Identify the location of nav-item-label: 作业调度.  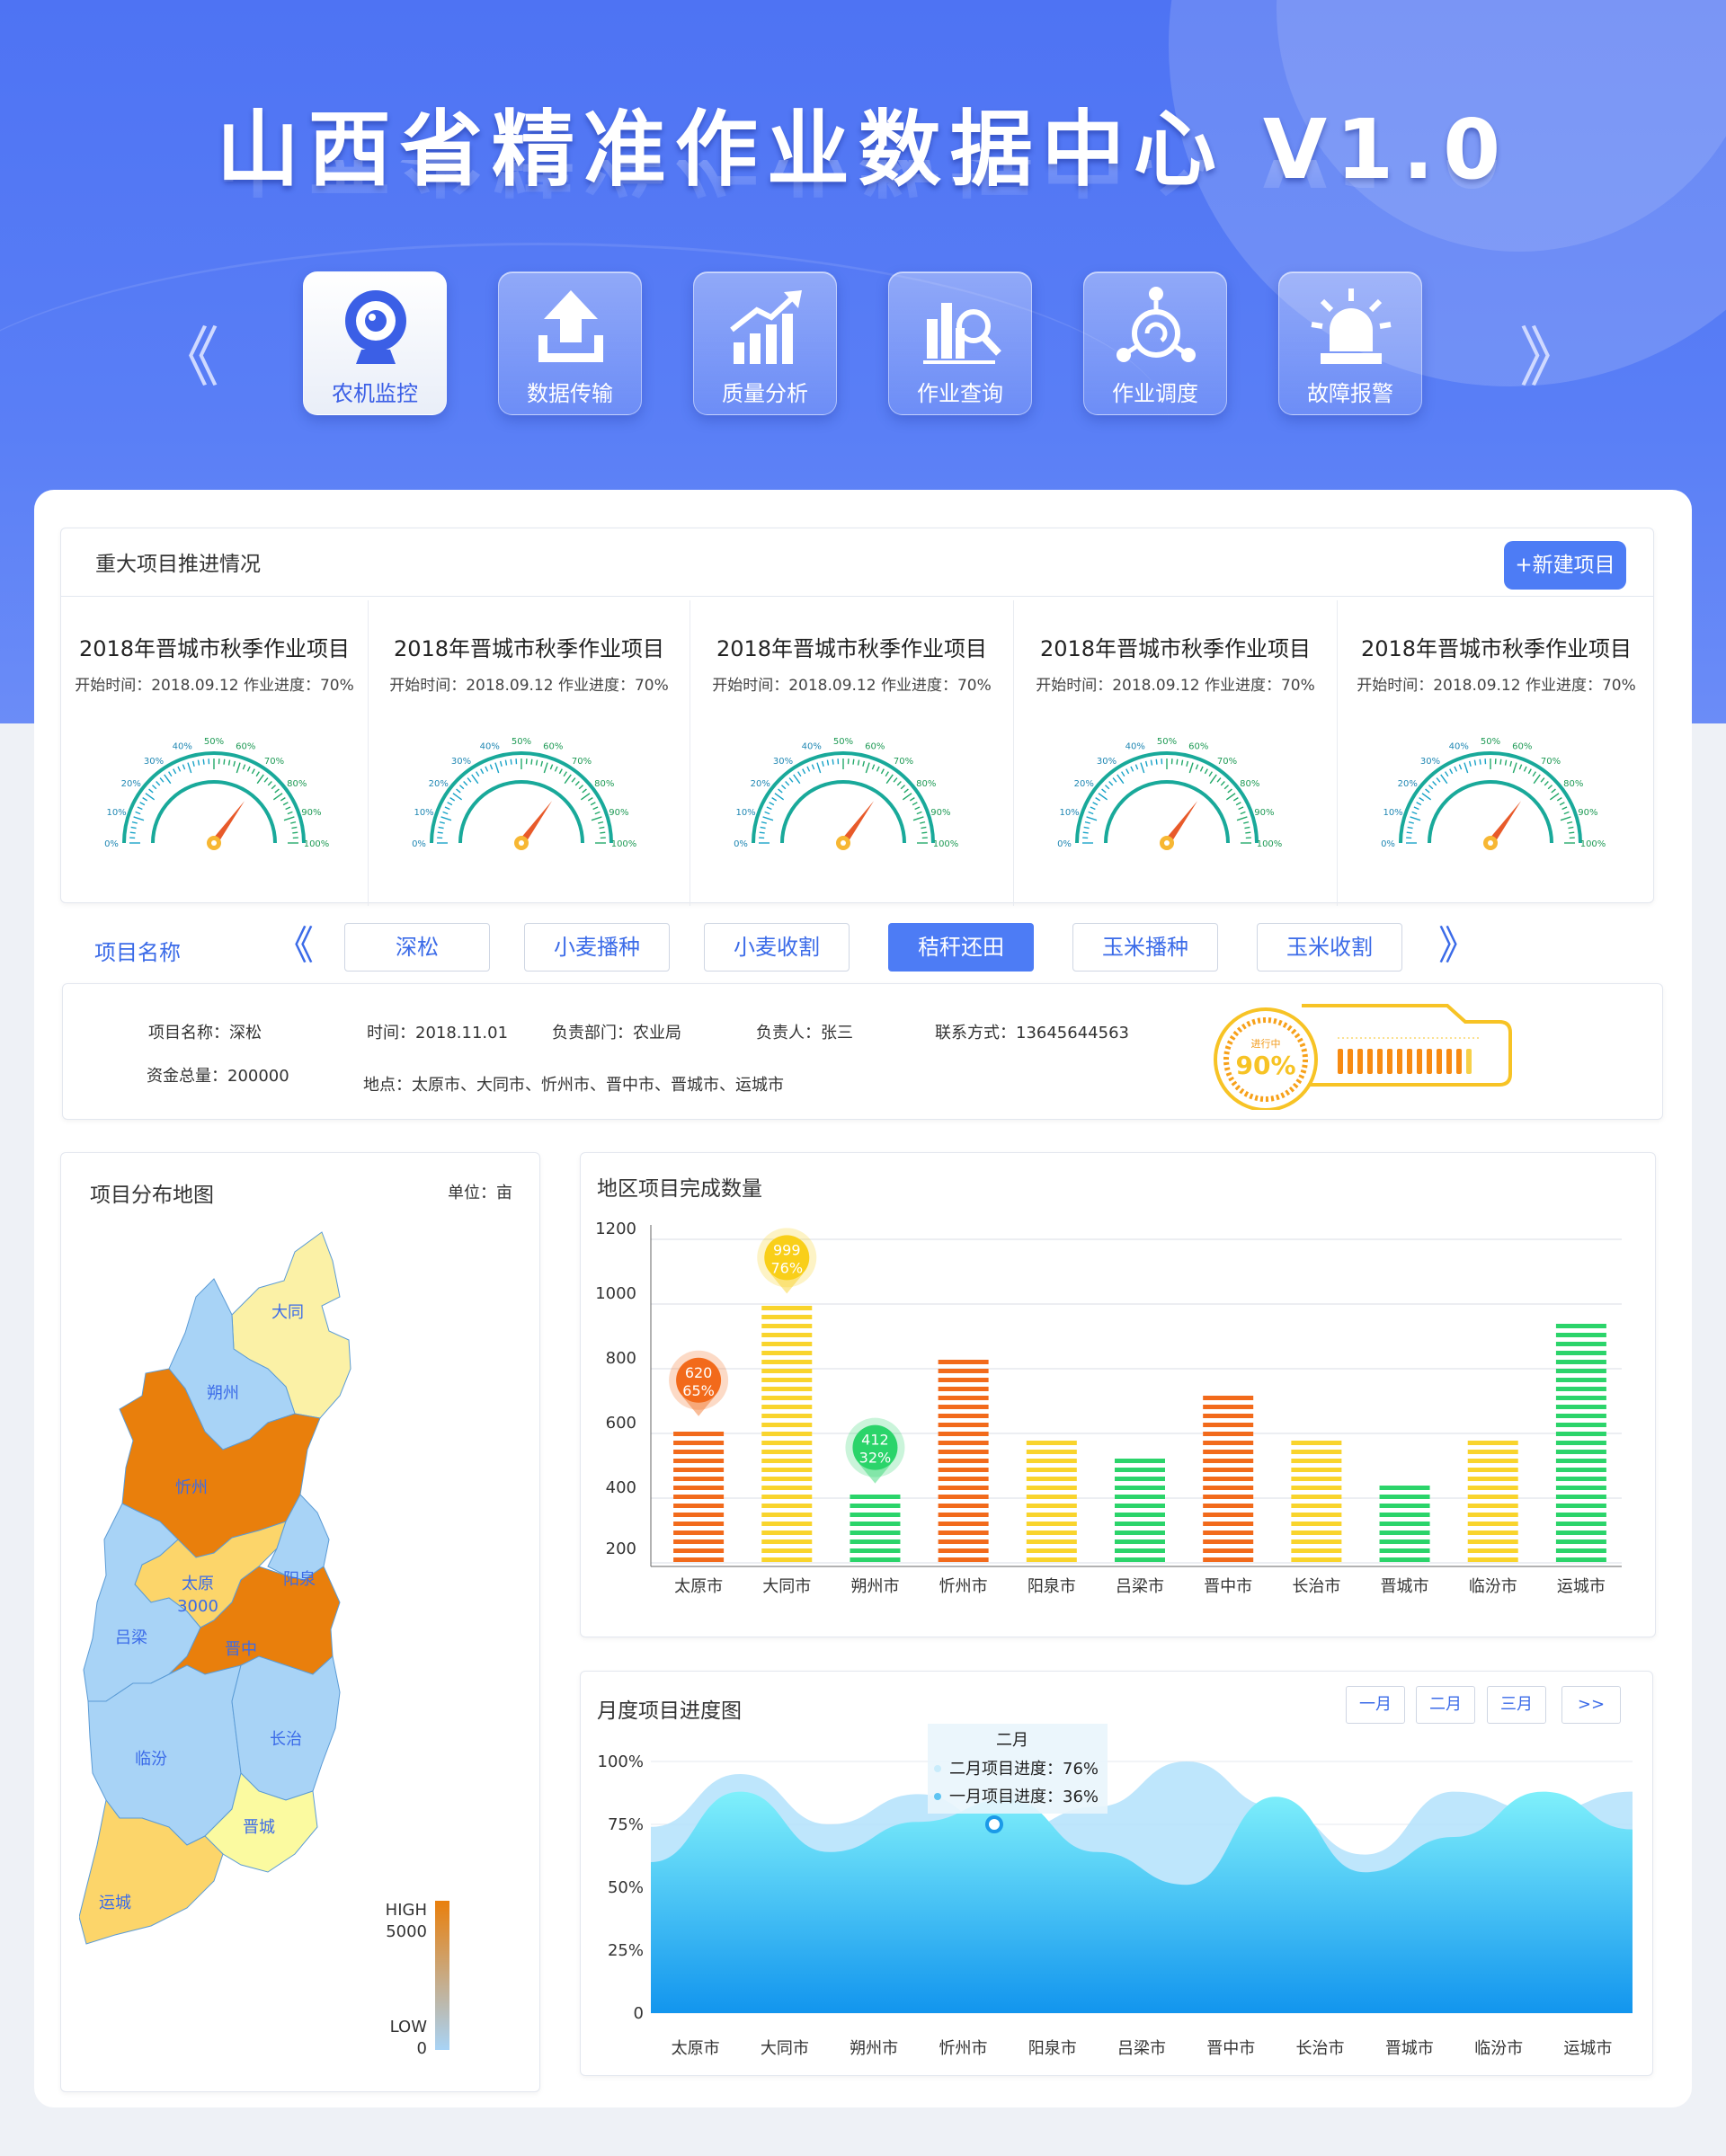
(1155, 394).